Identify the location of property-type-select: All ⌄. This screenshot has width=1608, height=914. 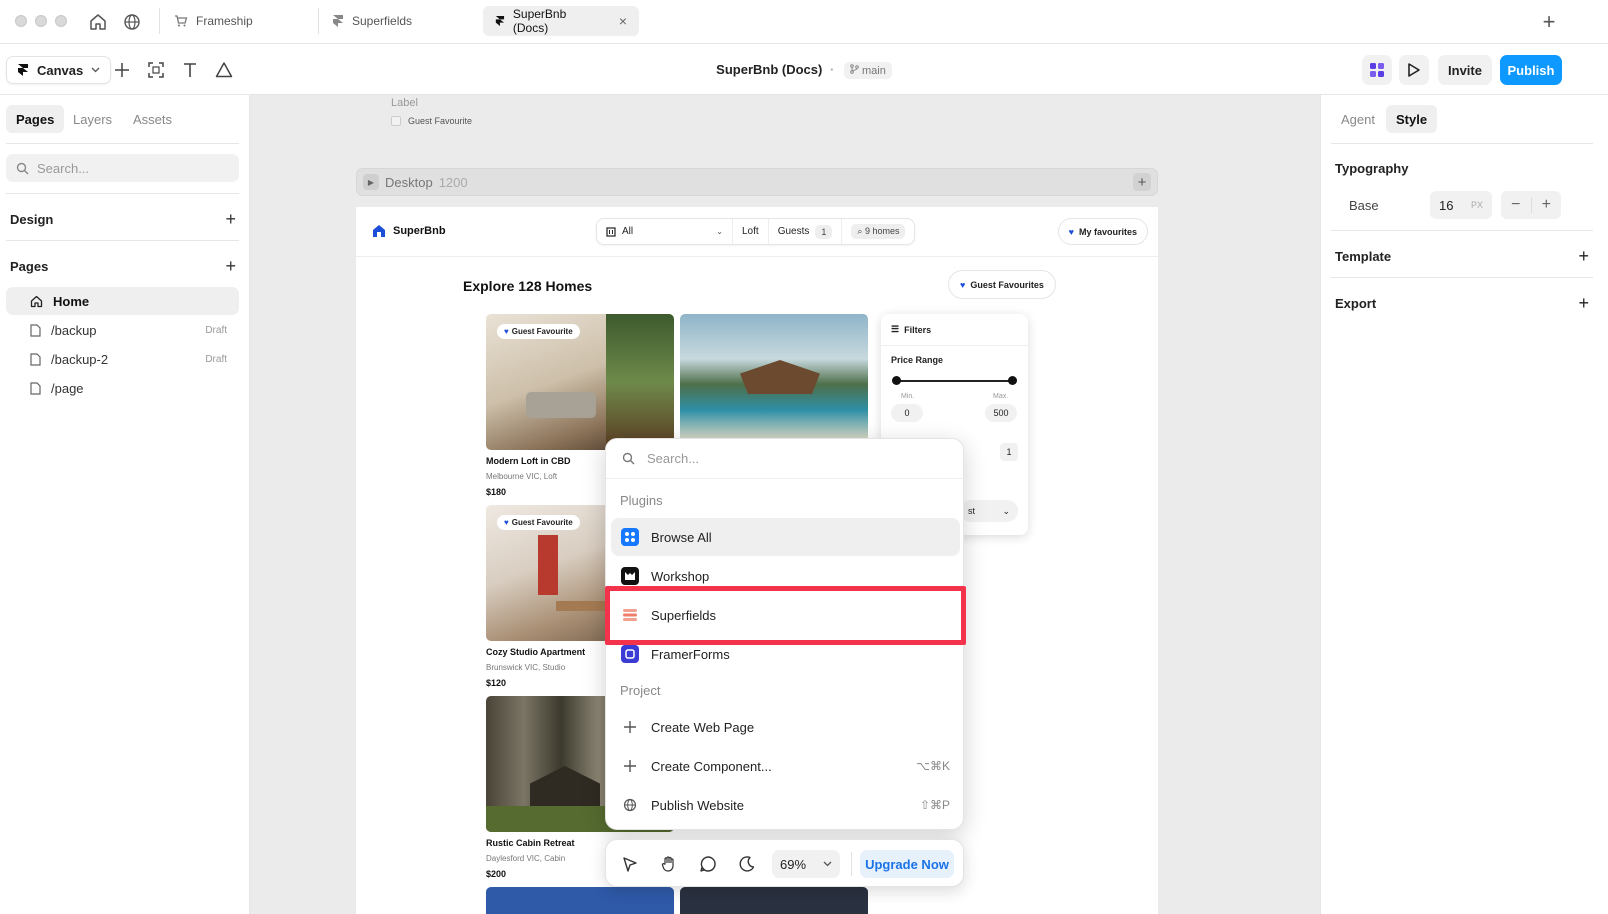
(665, 231).